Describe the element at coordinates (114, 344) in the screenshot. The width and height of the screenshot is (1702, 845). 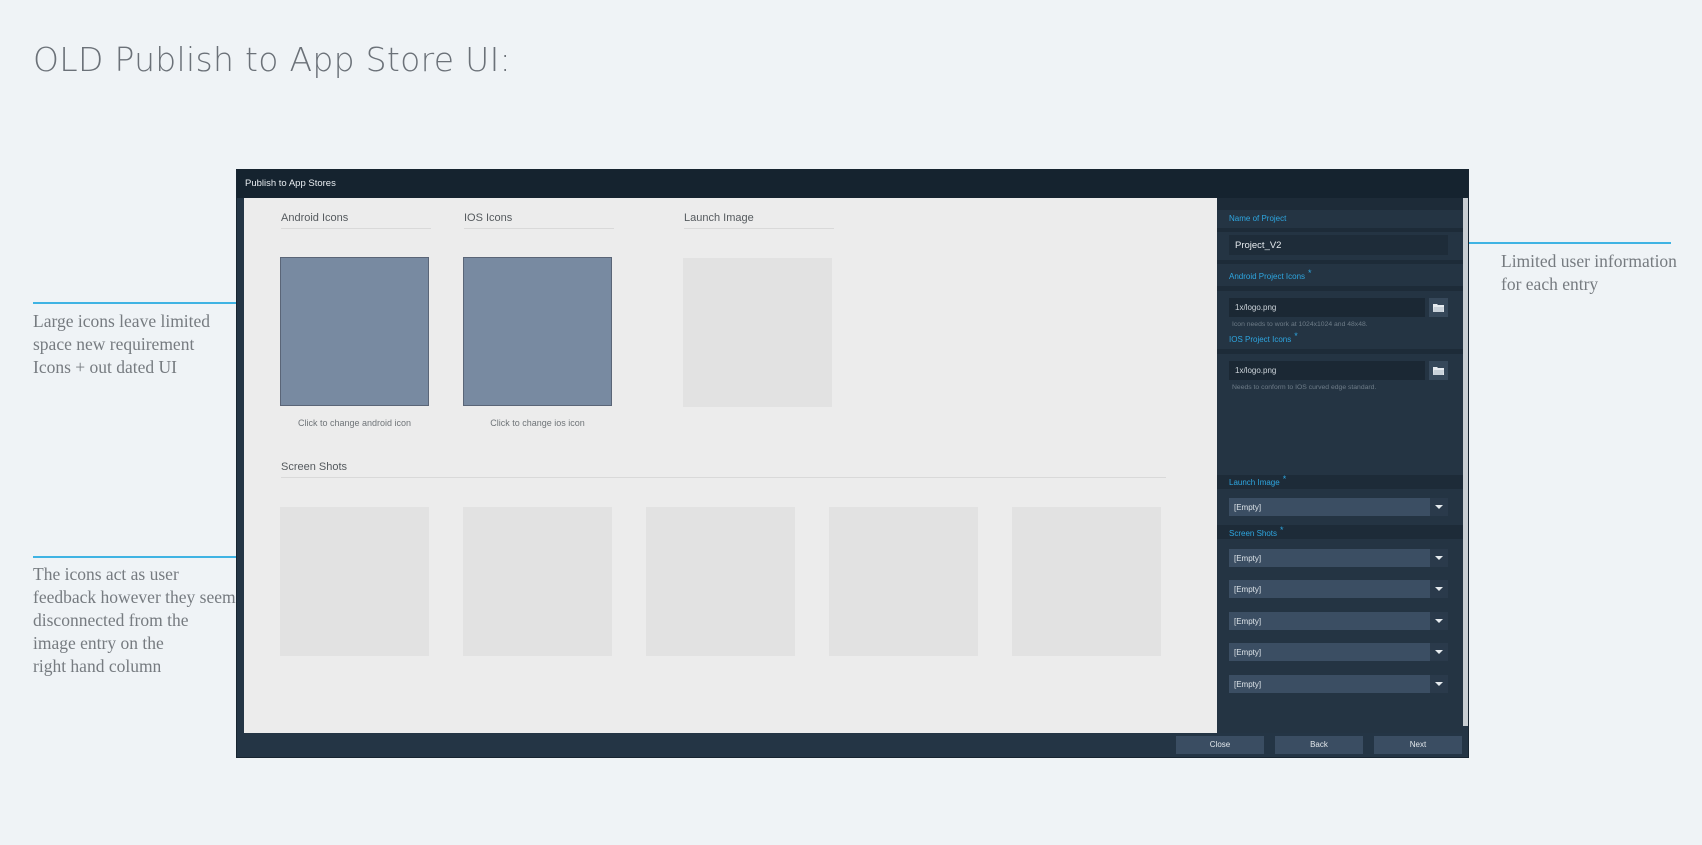
I see `note-line: space new requirement` at that location.